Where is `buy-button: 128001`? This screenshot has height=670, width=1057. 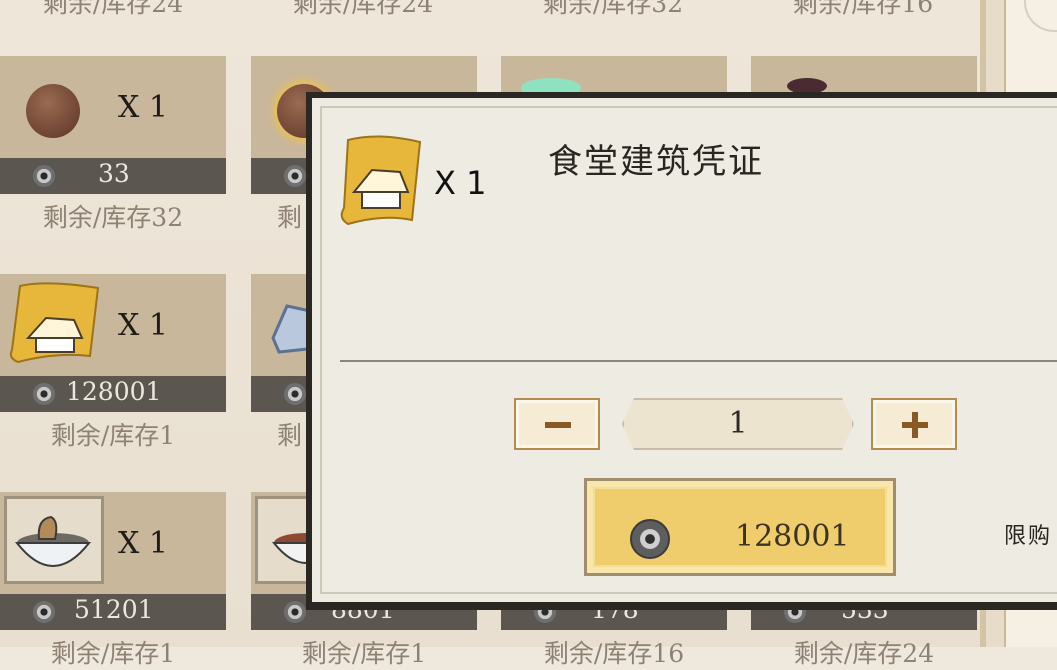
buy-button: 128001 is located at coordinates (740, 527).